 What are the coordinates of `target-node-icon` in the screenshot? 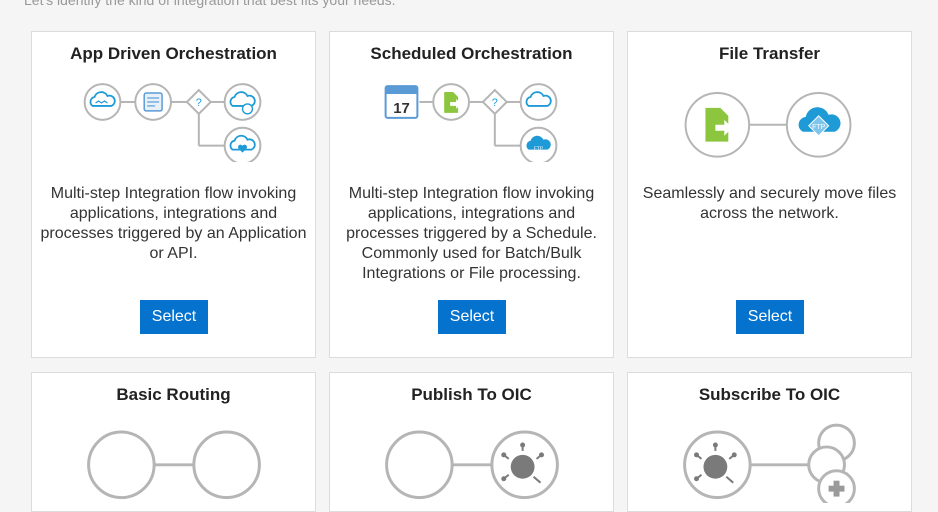 It's located at (226, 465).